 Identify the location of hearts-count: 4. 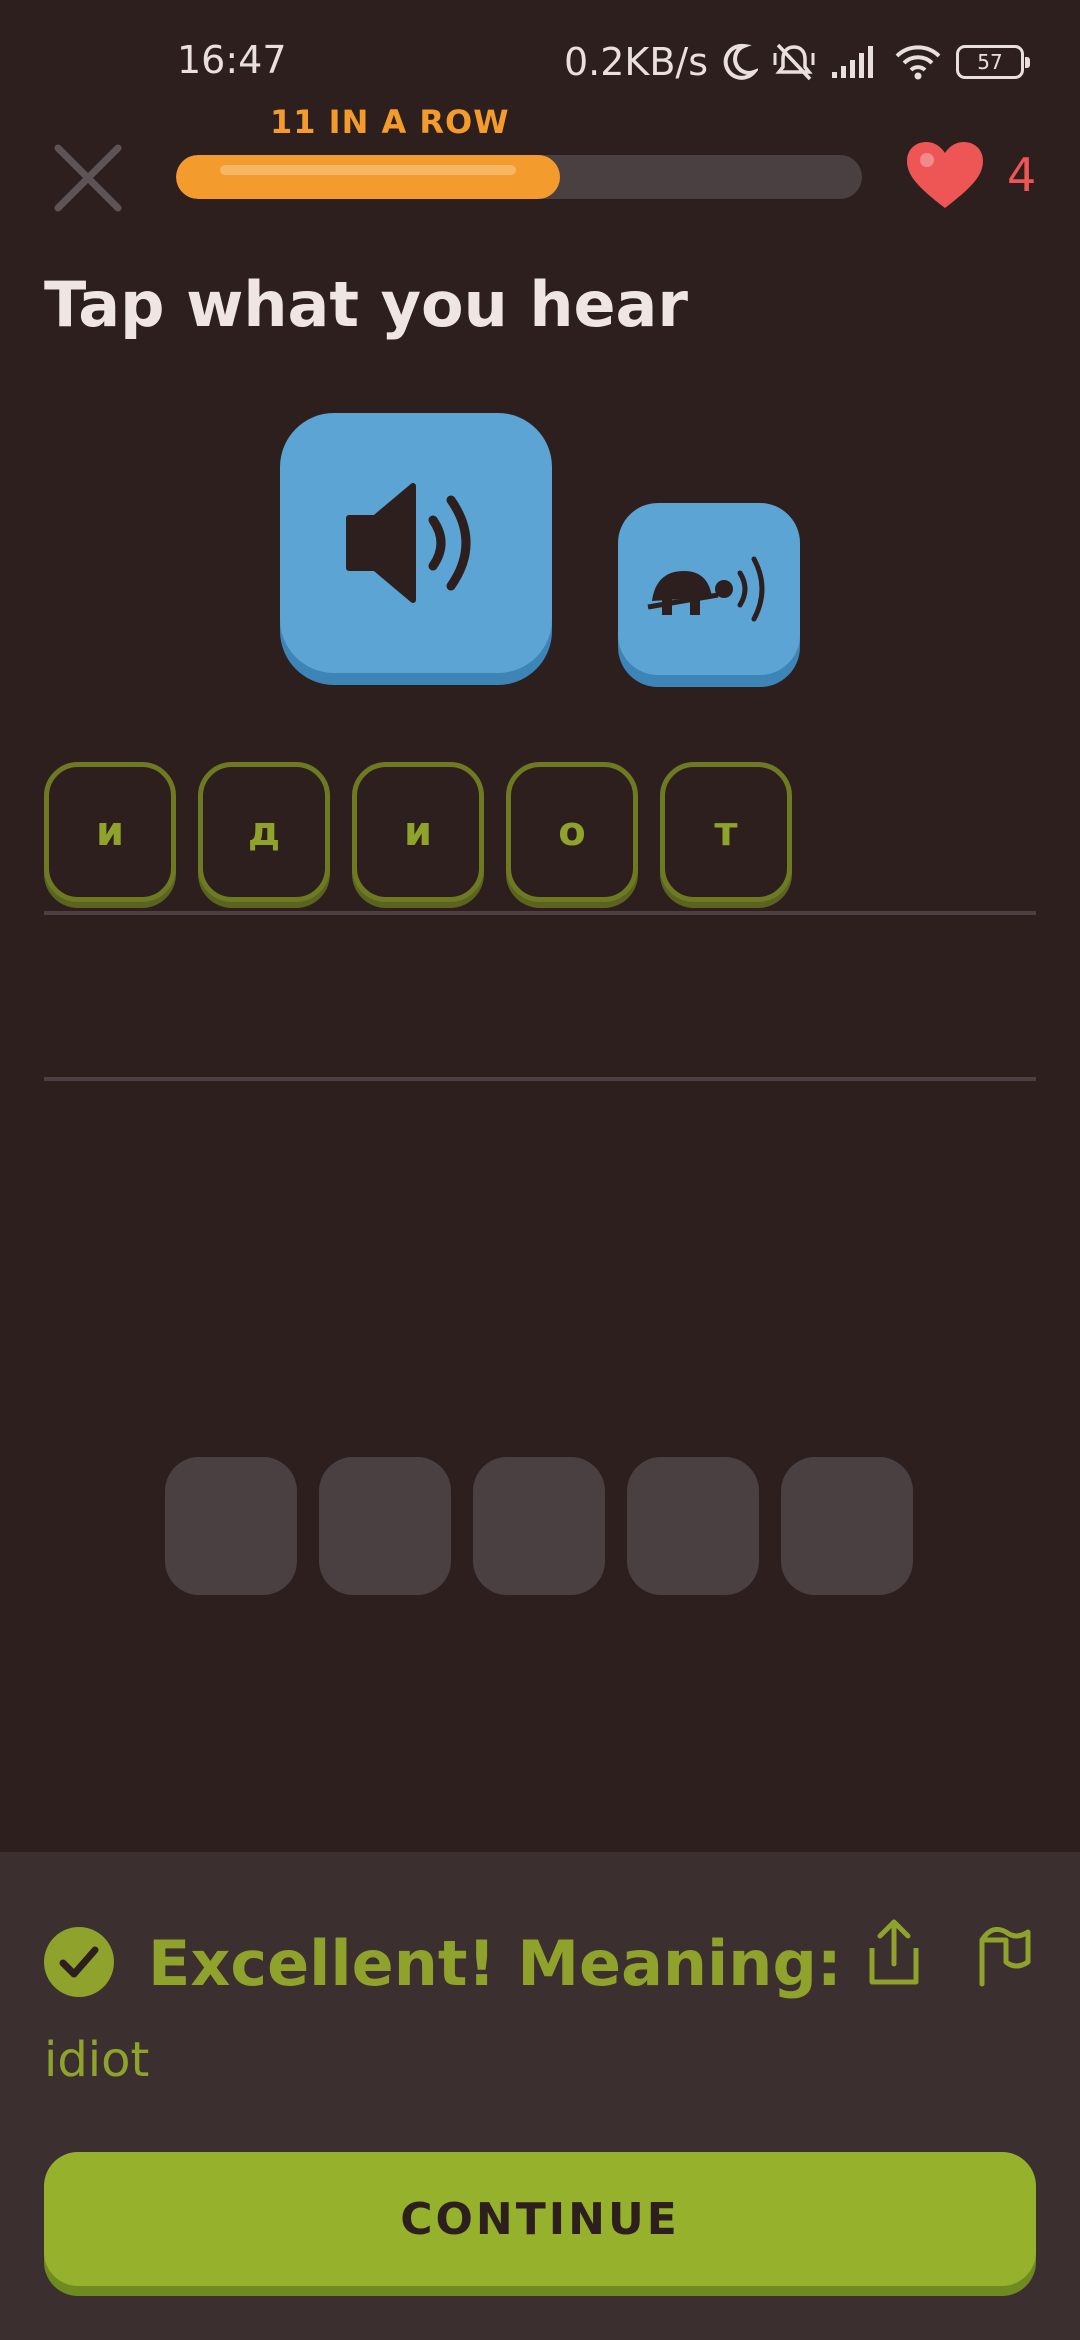
(1022, 175).